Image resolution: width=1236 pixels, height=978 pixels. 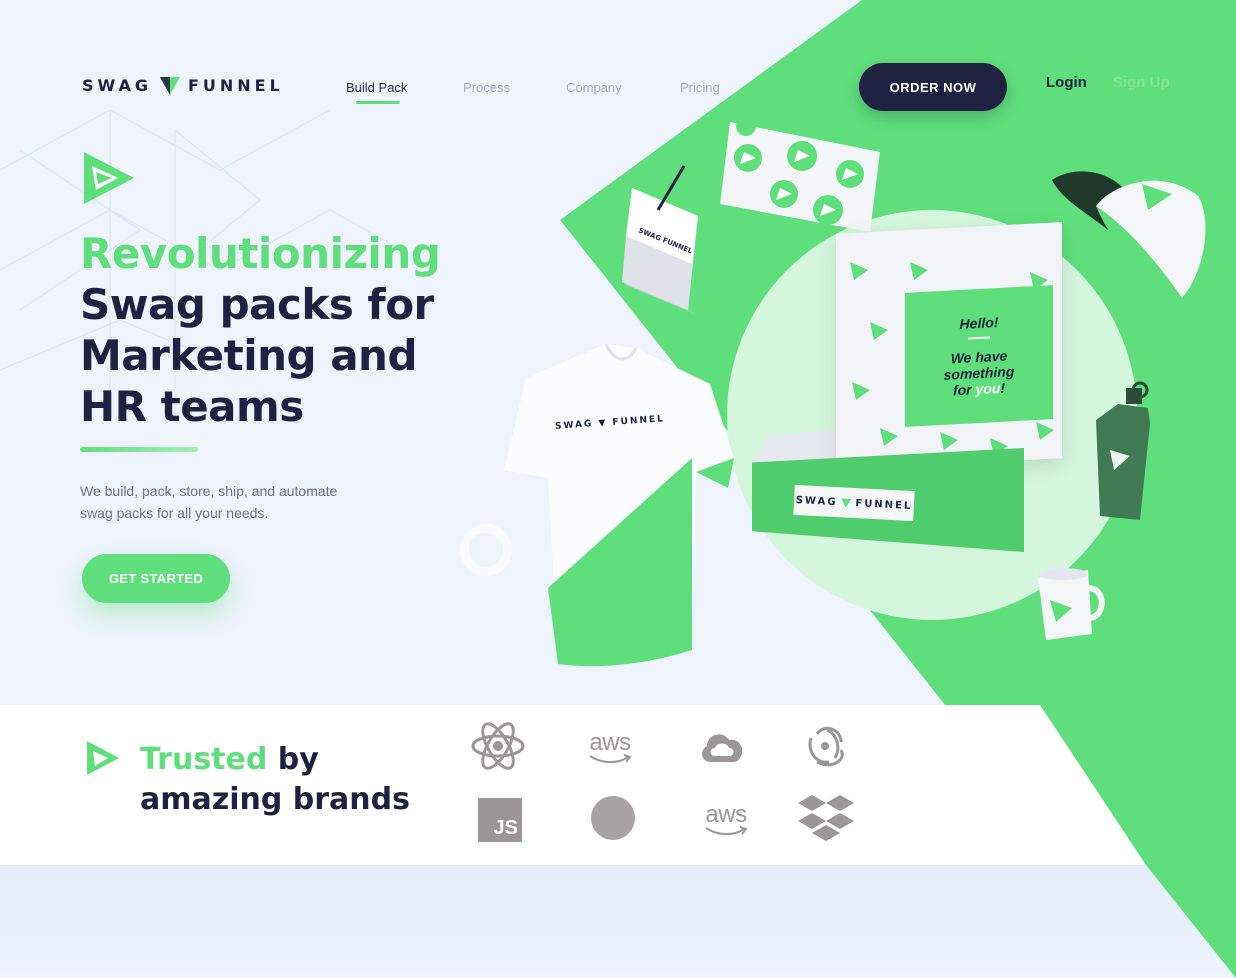 What do you see at coordinates (619, 505) in the screenshot?
I see `tshirt-image` at bounding box center [619, 505].